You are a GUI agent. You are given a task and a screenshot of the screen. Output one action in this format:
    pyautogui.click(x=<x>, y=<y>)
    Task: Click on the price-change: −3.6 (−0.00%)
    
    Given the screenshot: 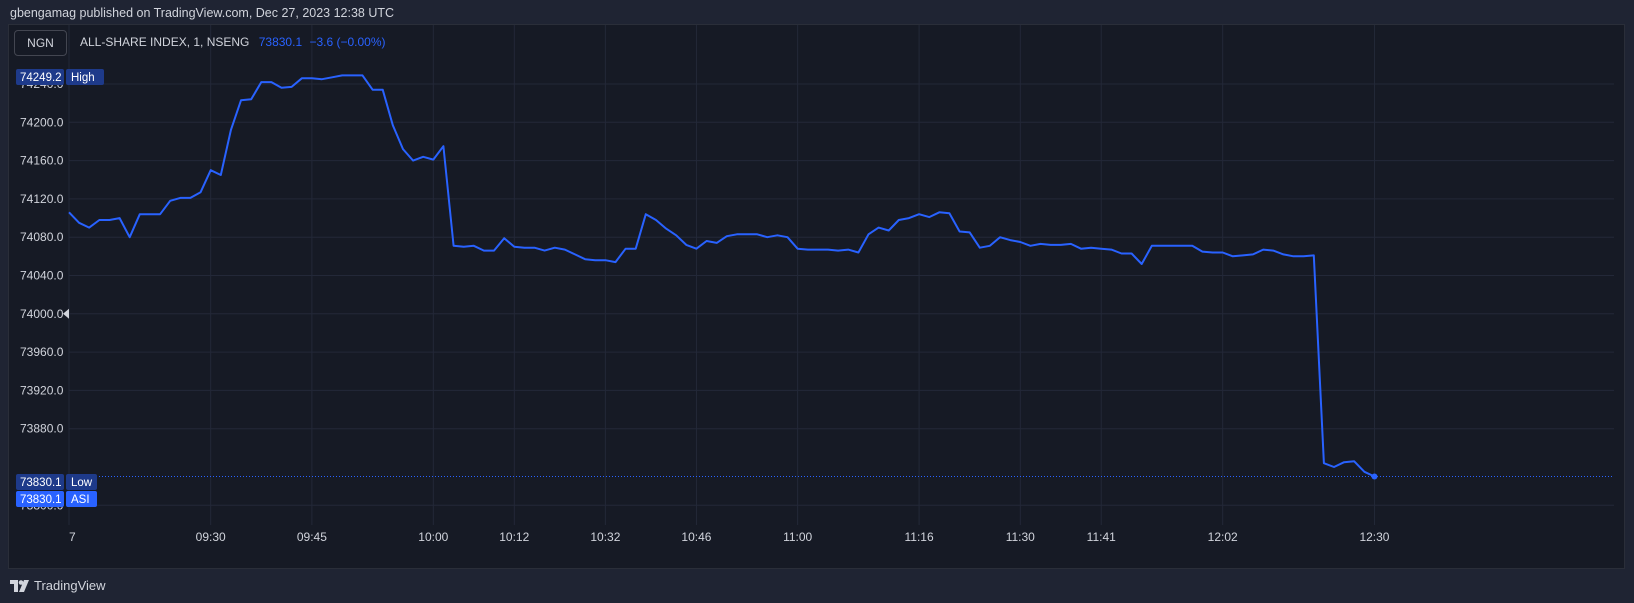 What is the action you would take?
    pyautogui.click(x=347, y=42)
    